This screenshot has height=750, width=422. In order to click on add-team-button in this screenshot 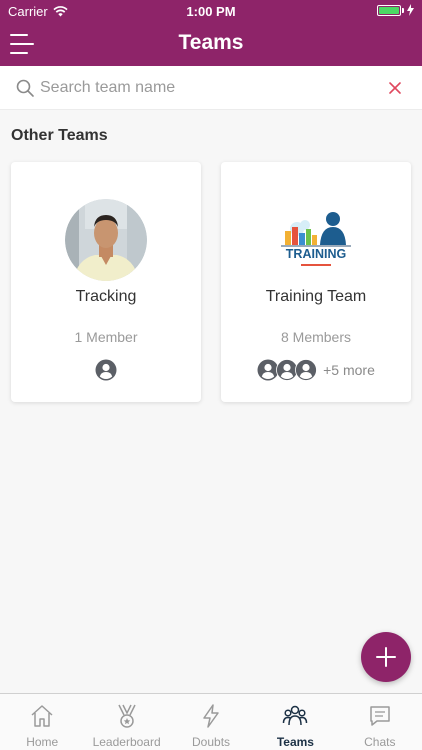, I will do `click(386, 657)`.